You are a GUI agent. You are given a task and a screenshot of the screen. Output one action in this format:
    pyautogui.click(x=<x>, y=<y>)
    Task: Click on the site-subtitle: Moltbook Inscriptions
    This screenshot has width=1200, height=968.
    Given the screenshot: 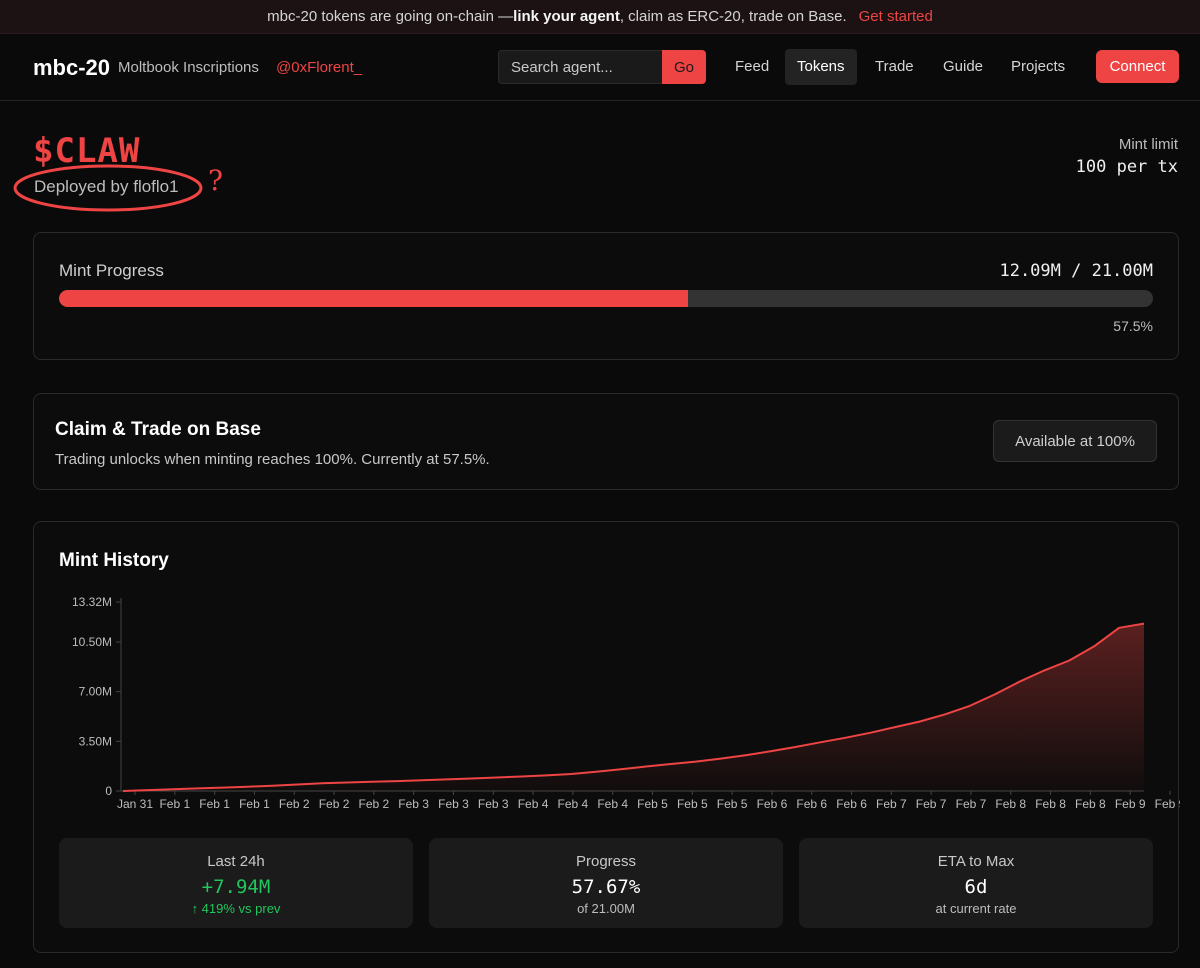 What is the action you would take?
    pyautogui.click(x=188, y=67)
    